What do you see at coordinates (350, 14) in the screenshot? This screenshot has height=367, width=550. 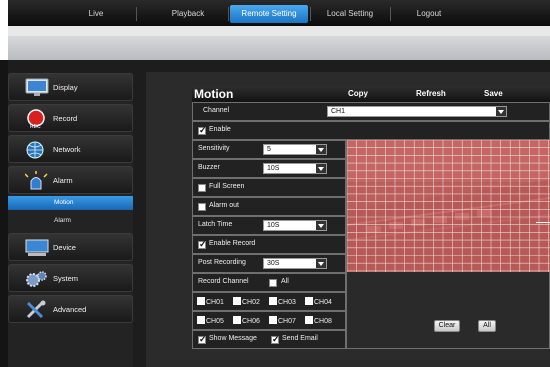 I see `tab-local-setting: Local Setting` at bounding box center [350, 14].